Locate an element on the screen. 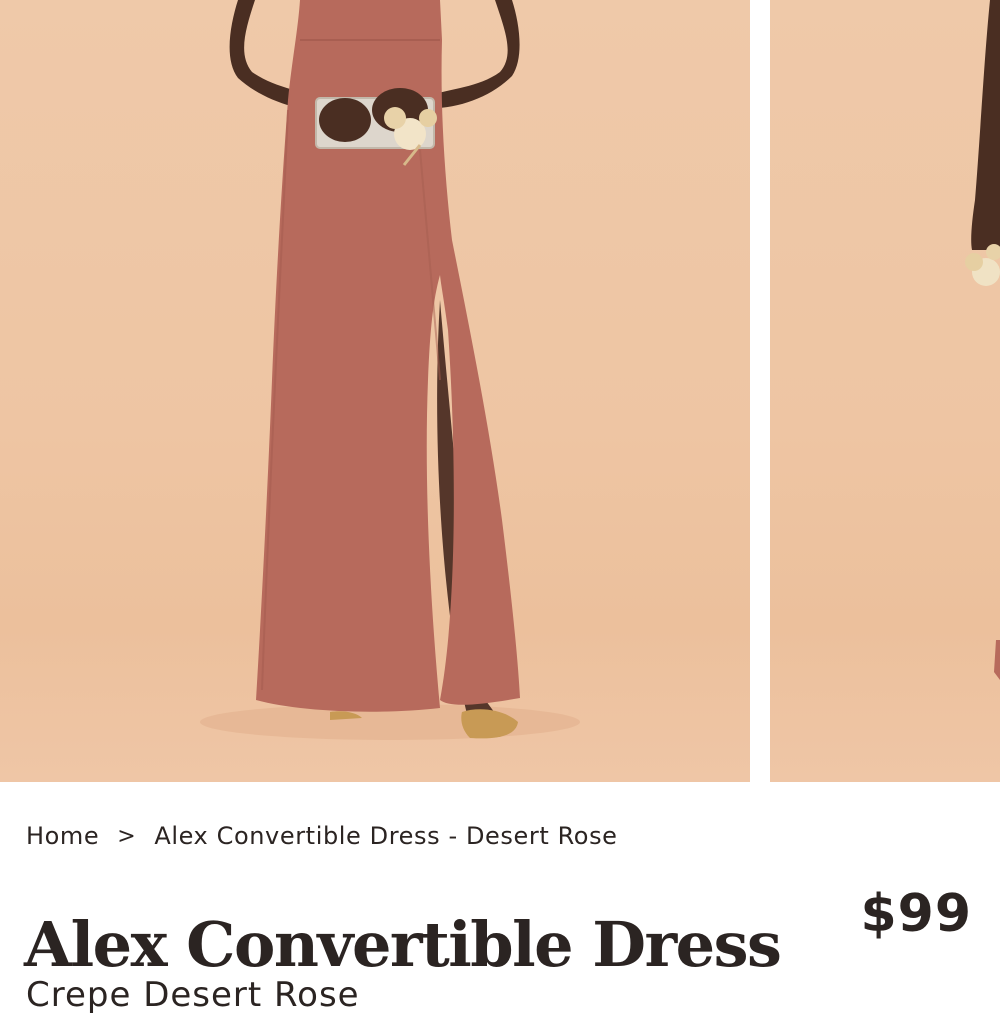 The height and width of the screenshot is (1015, 1000). chevron-right-icon: > is located at coordinates (127, 836).